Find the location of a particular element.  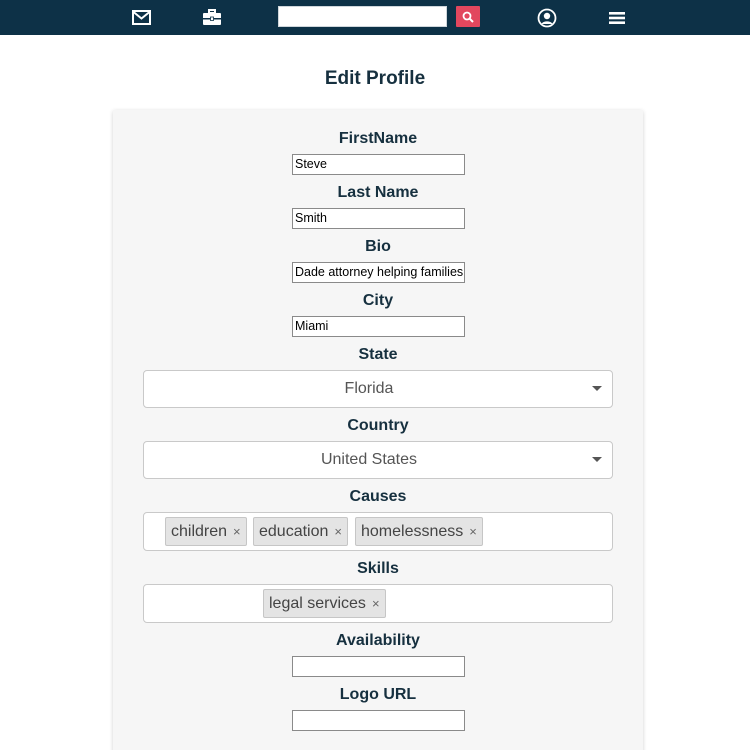

cause-tag: education × is located at coordinates (300, 531).